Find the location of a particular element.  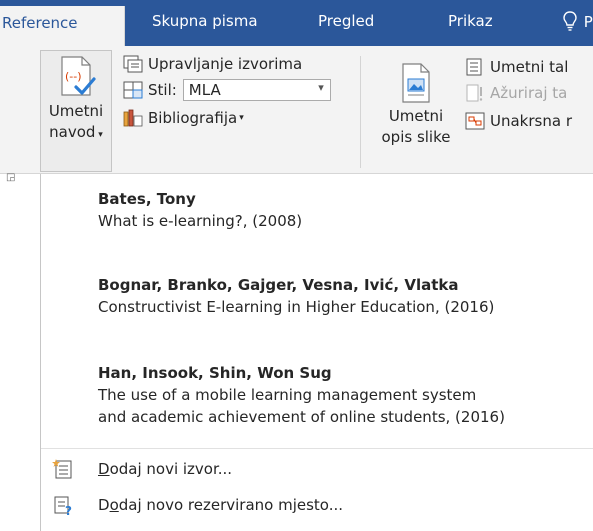

tab-review: Pregled is located at coordinates (346, 21).